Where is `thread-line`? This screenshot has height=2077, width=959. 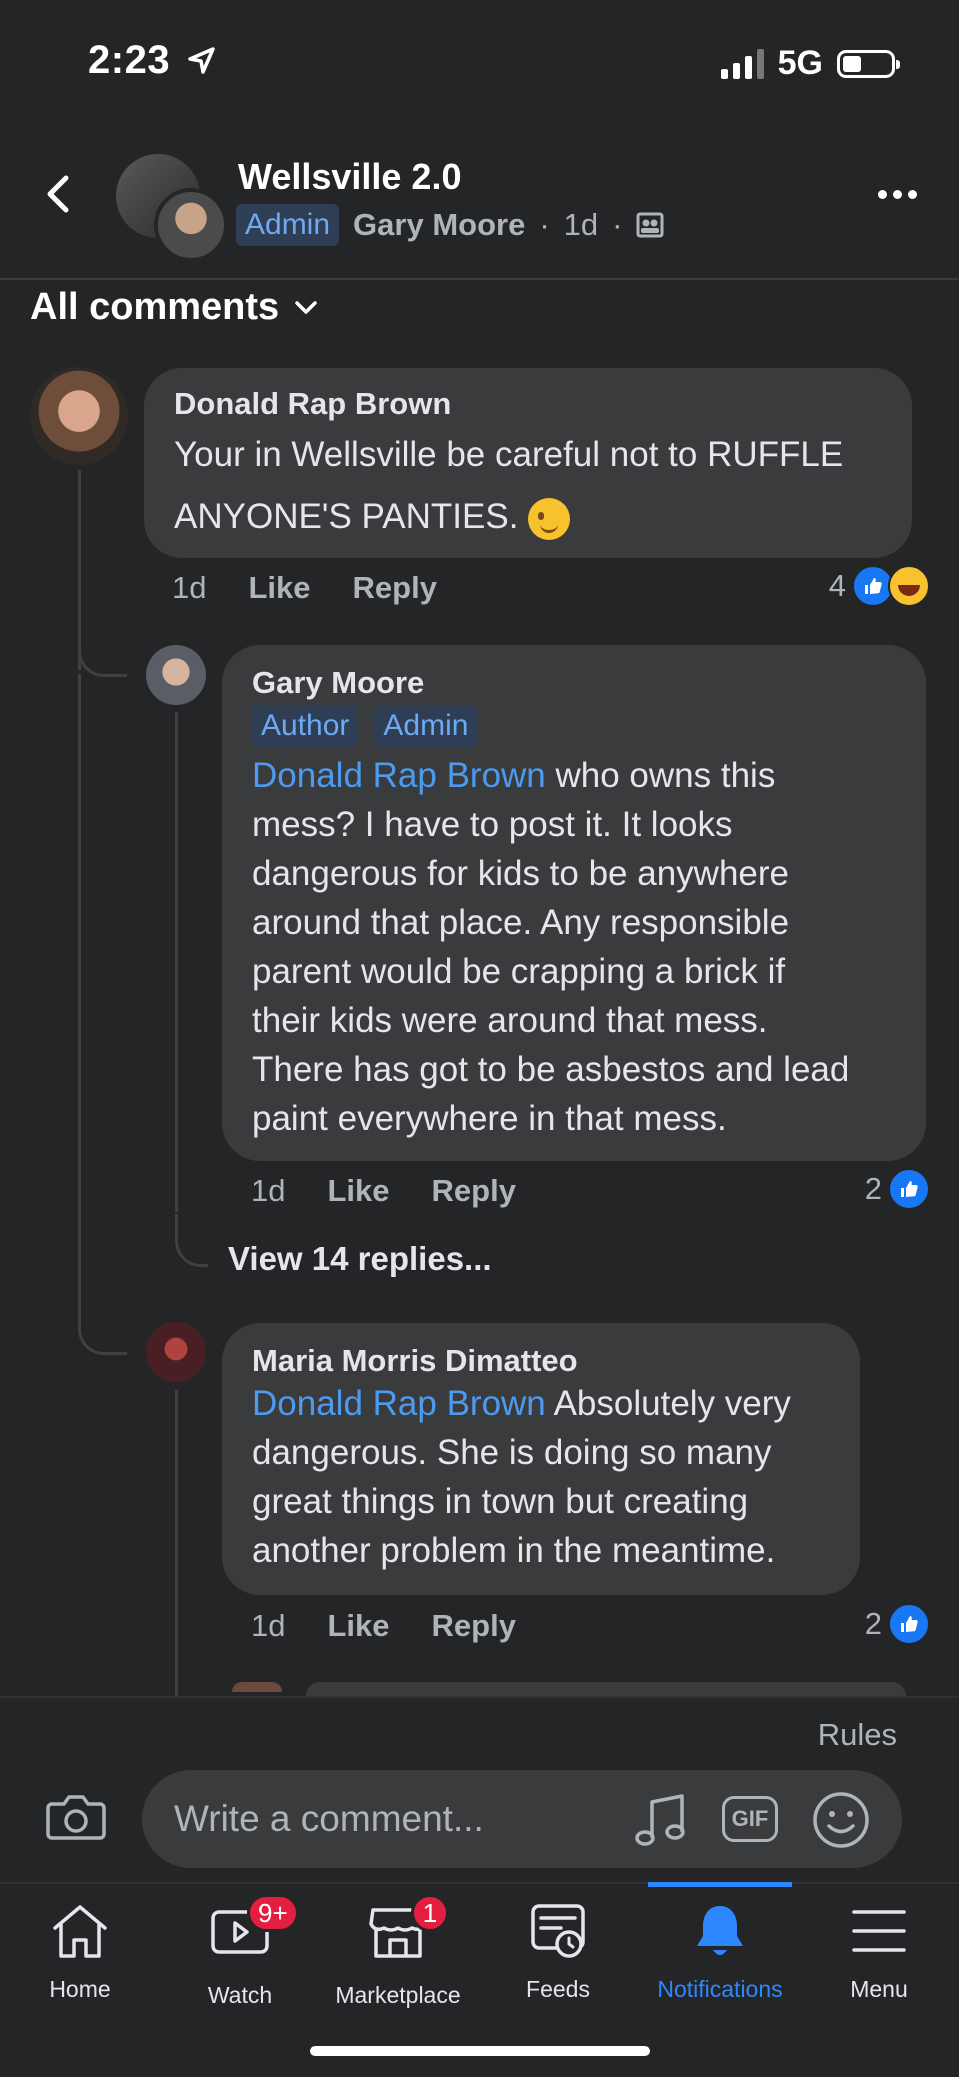 thread-line is located at coordinates (79, 999).